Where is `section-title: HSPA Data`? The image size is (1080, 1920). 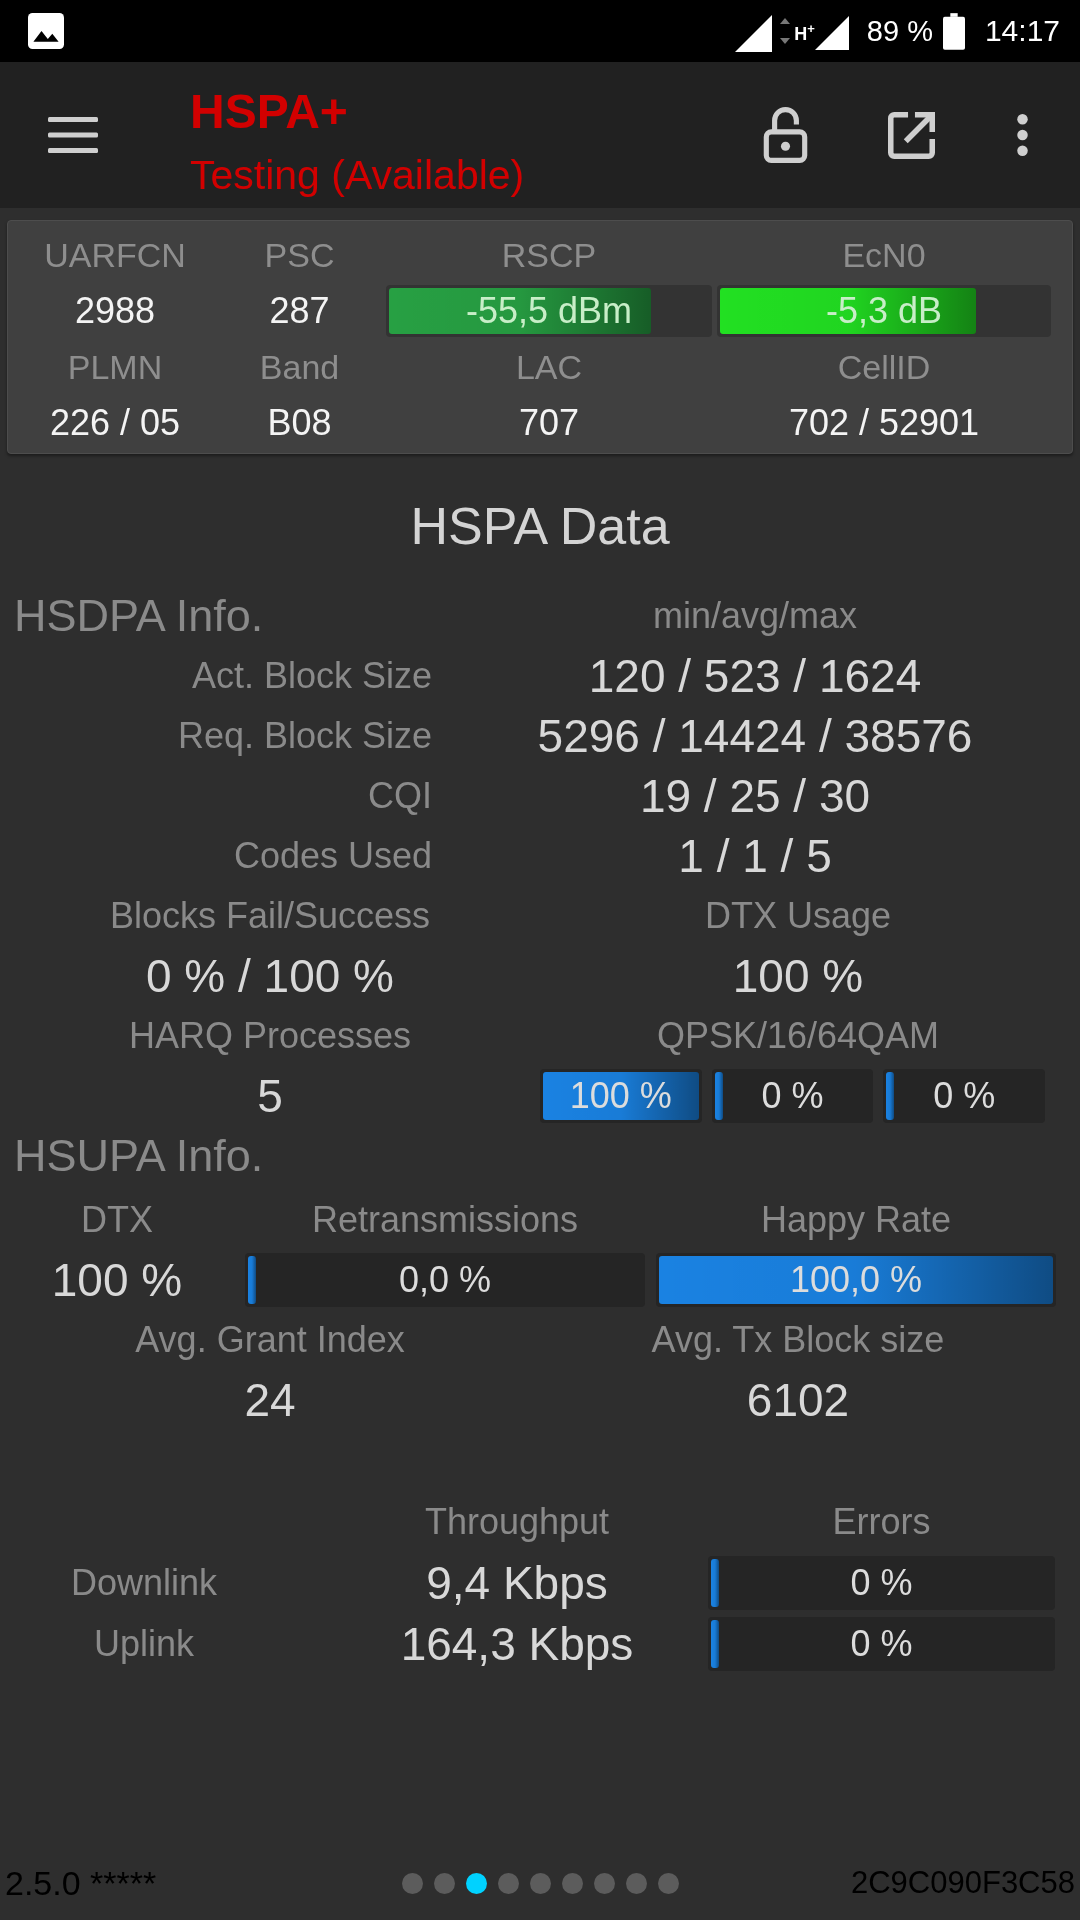 section-title: HSPA Data is located at coordinates (540, 526).